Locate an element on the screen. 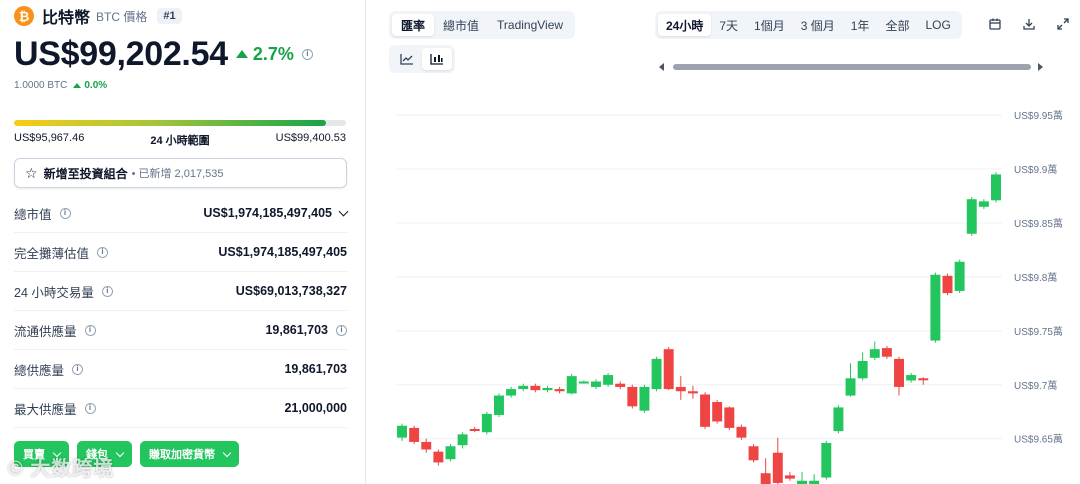  chevron-down-icon is located at coordinates (343, 211).